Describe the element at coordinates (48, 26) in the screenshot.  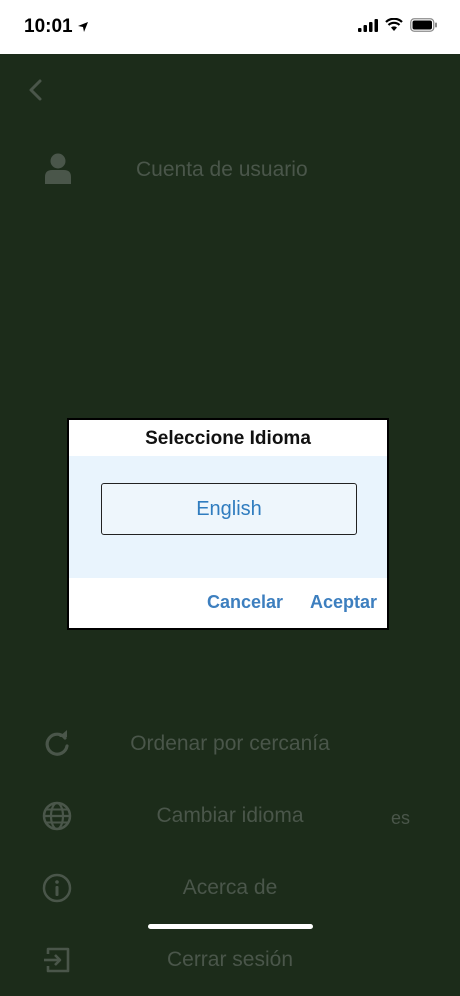
I see `clock: 10:01` at that location.